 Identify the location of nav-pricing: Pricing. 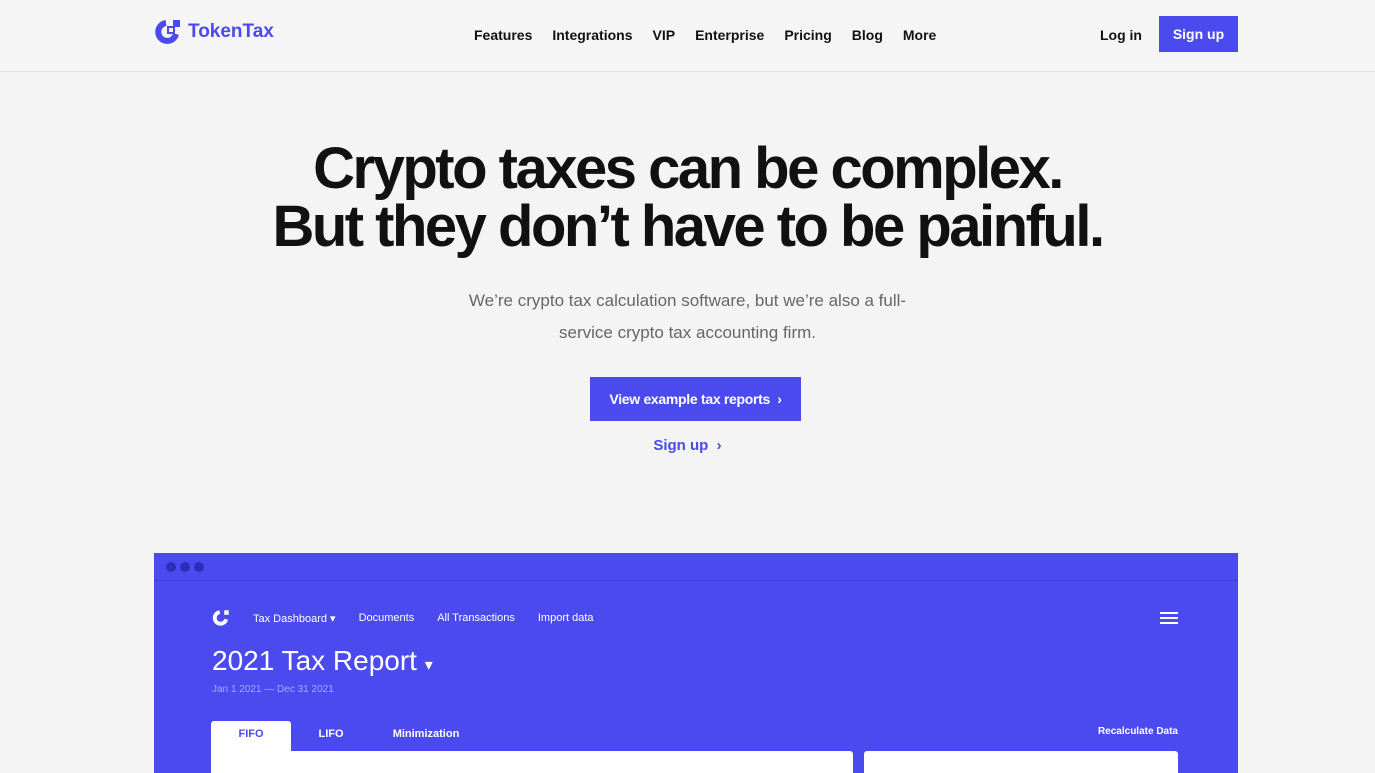
(807, 35).